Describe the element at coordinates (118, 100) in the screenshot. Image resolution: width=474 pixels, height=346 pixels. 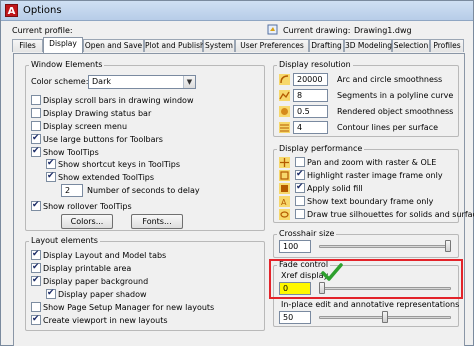
I see `scroll-bars-label: Display scroll bars in drawing window` at that location.